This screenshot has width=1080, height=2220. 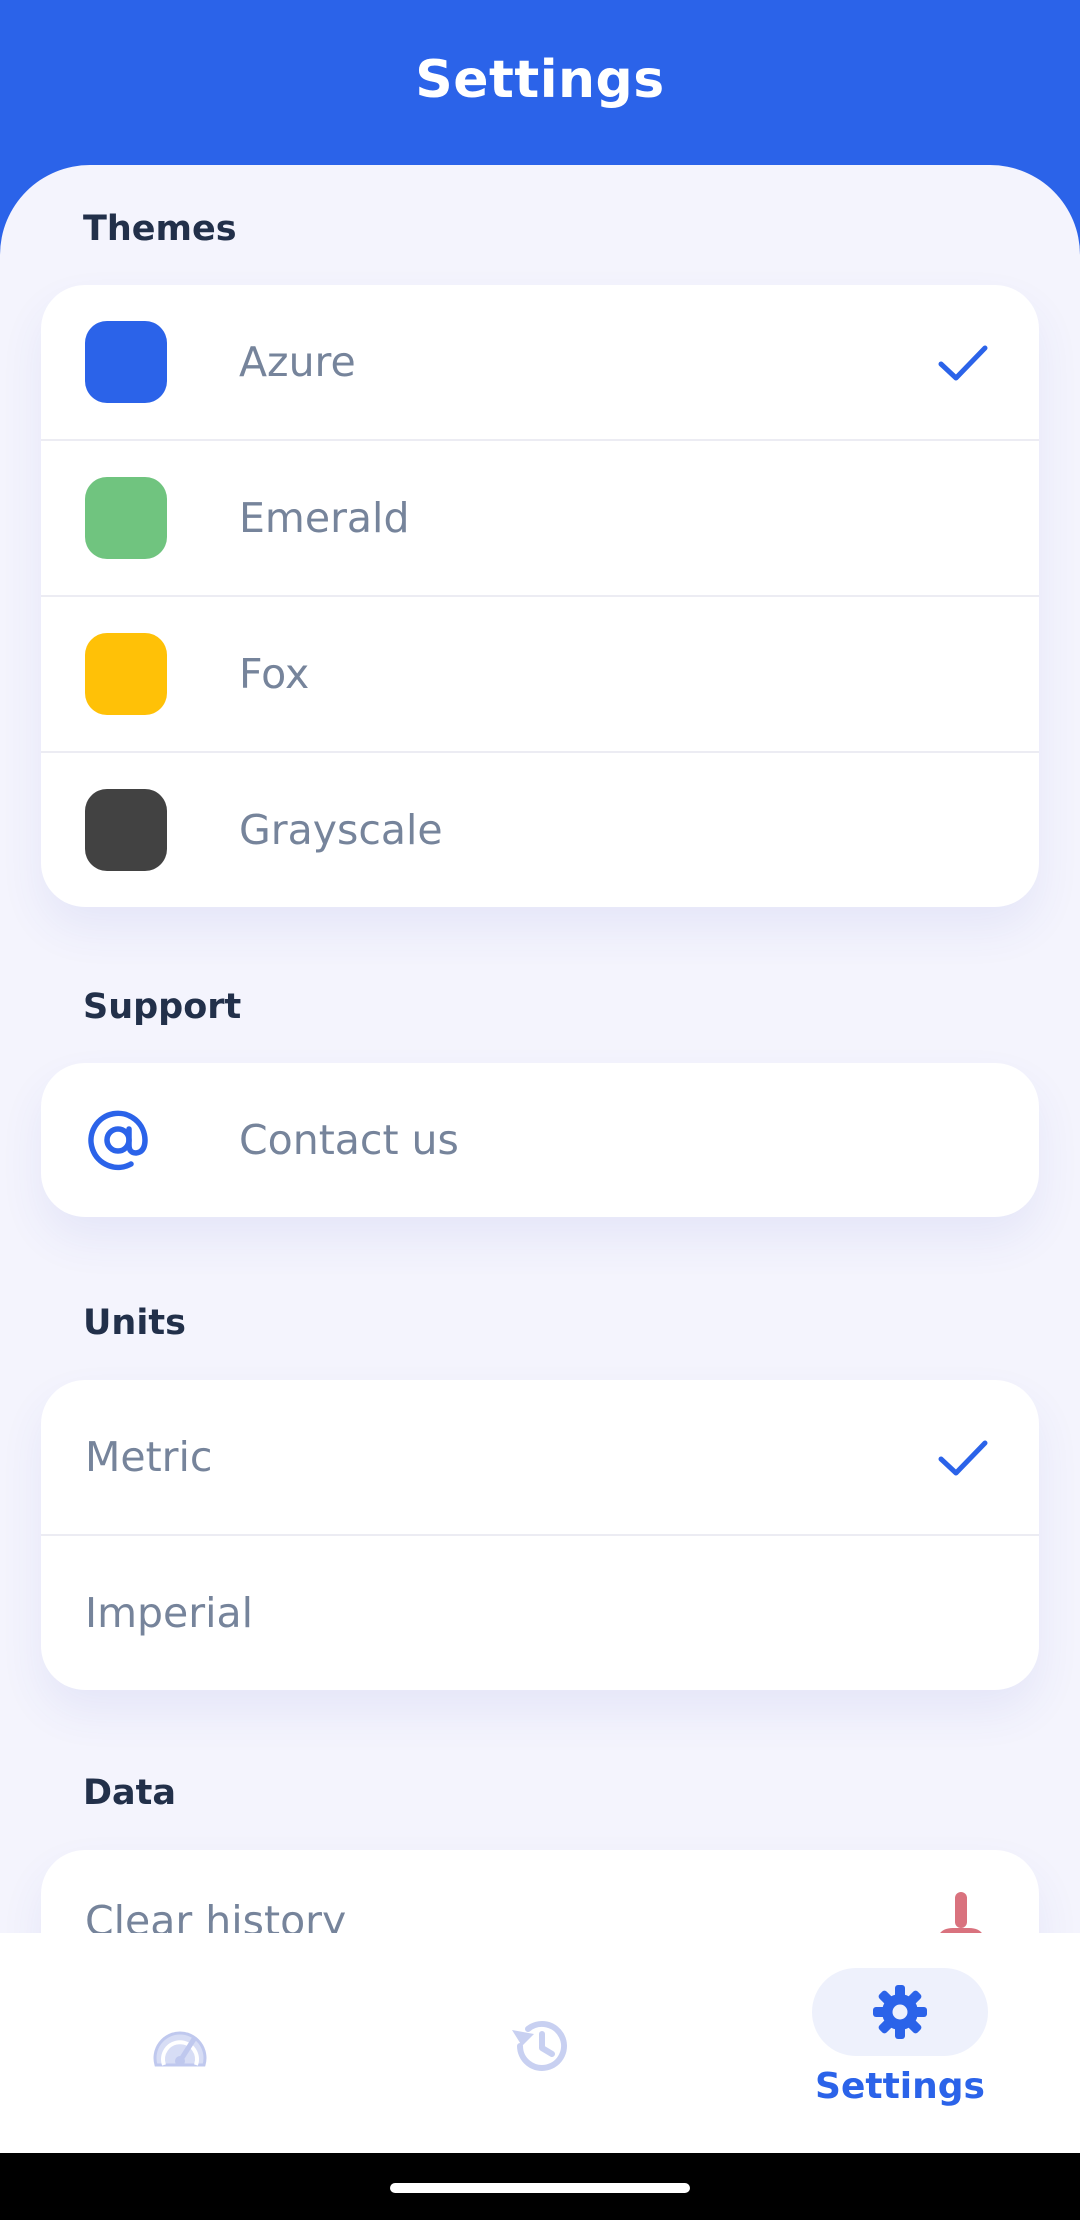 I want to click on theme-option-fox: Fox, so click(x=540, y=673).